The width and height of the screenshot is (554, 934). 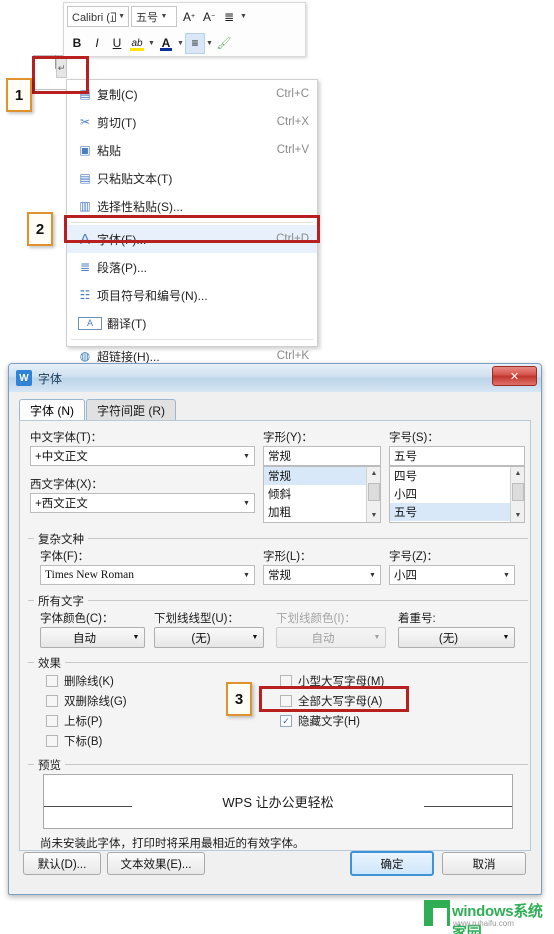 What do you see at coordinates (137, 43) in the screenshot?
I see `highlight-color-button: ab` at bounding box center [137, 43].